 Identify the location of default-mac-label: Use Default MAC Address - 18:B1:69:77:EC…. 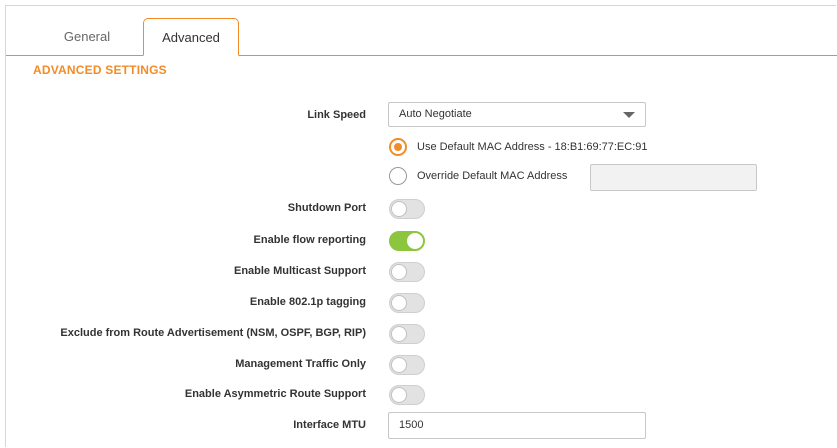
(532, 147).